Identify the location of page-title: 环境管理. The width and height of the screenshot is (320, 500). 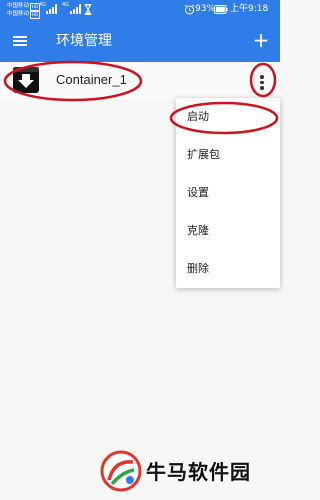
(84, 41).